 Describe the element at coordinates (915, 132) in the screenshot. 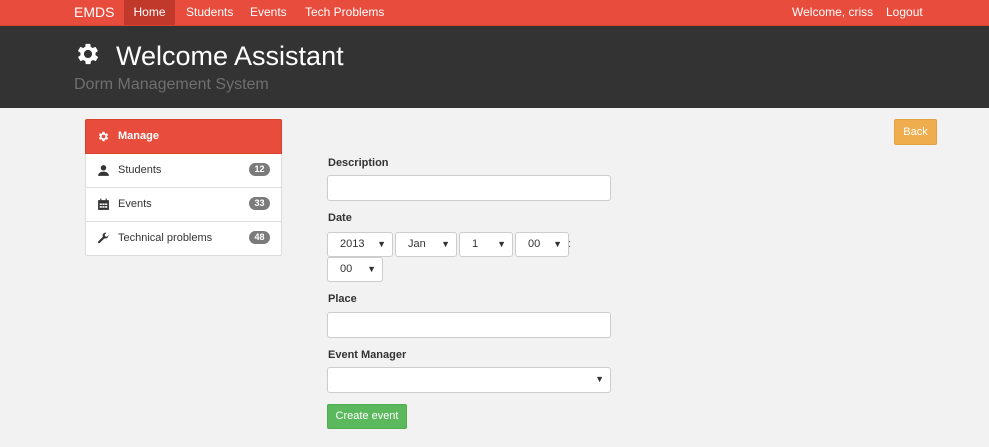

I see `back-button: Back` at that location.